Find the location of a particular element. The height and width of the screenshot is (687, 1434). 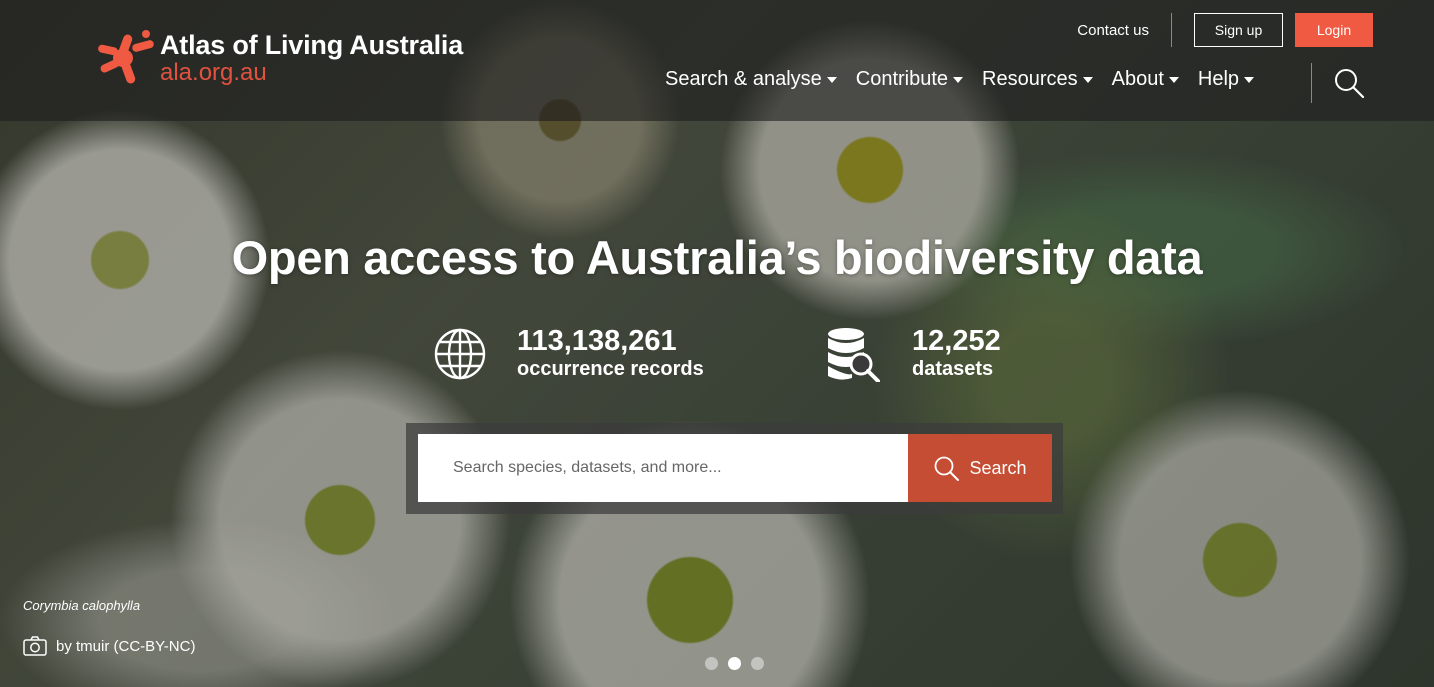

photo-credit: by tmuir (CC-BY-NC) is located at coordinates (109, 646).